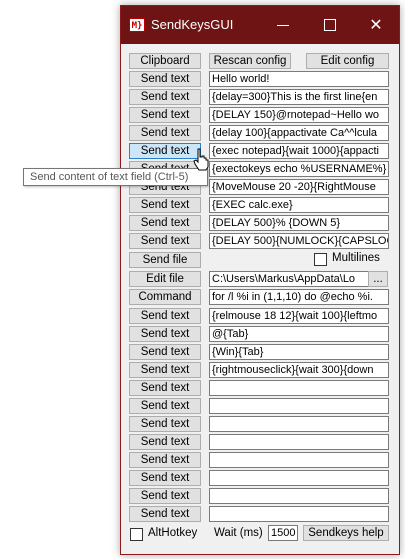 The width and height of the screenshot is (405, 559). I want to click on send-text-field: Hello world!, so click(299, 79).